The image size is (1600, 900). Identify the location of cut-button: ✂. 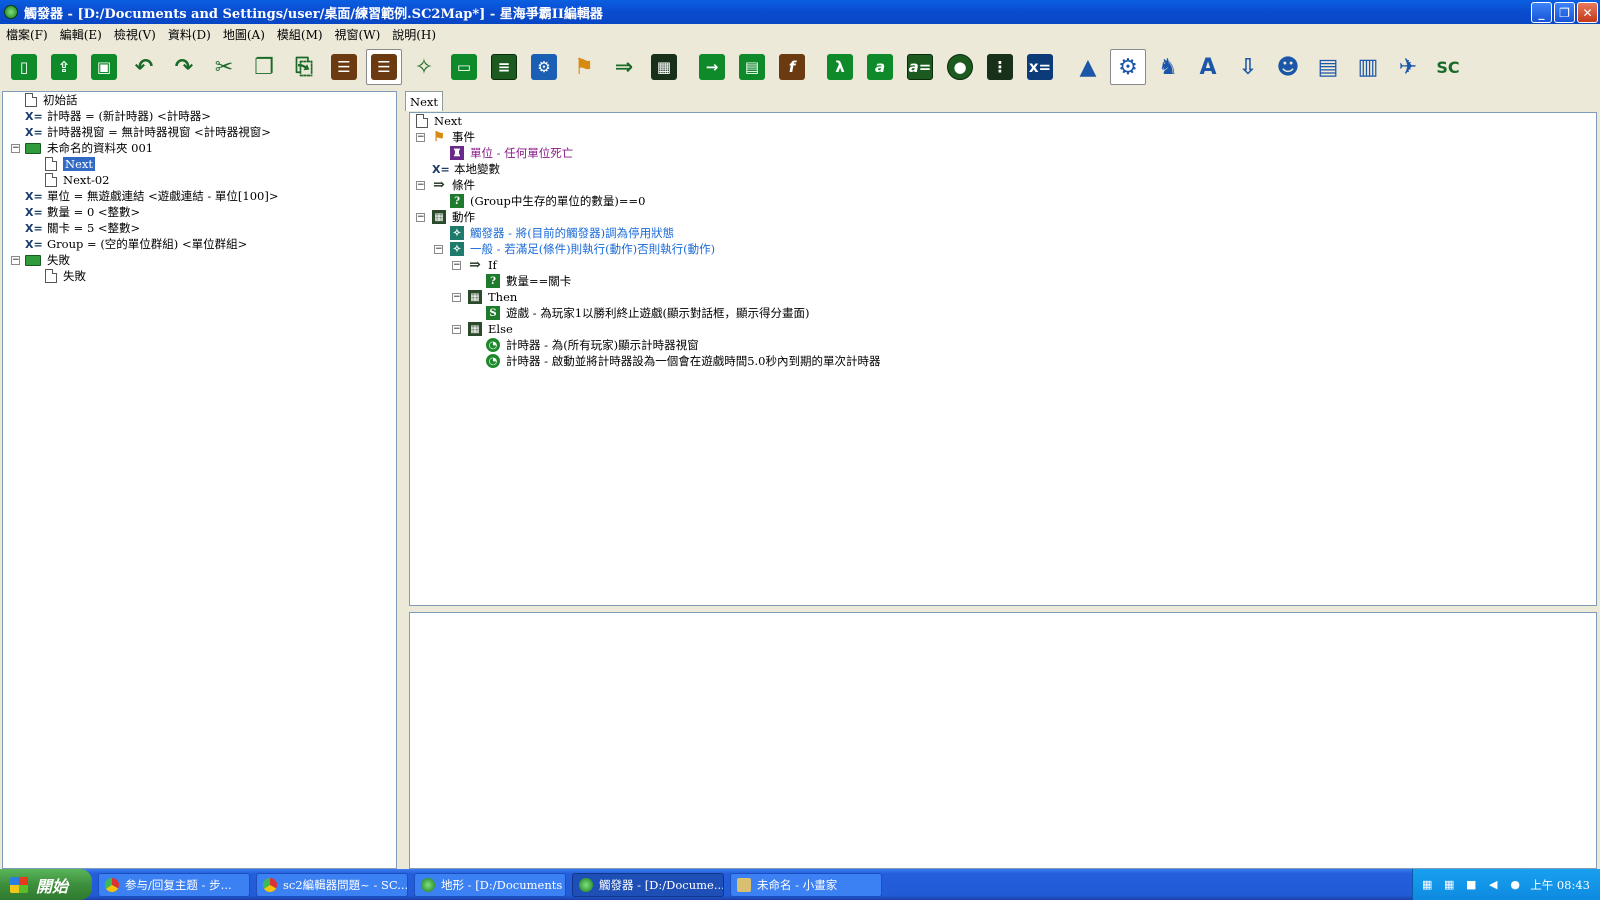
(224, 67).